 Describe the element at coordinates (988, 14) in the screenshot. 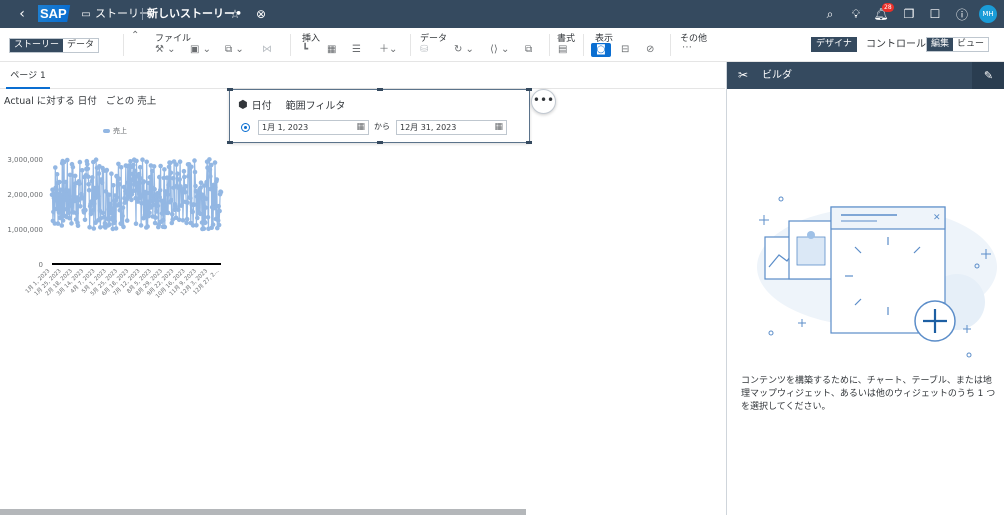

I see `user-avatar: MH` at that location.